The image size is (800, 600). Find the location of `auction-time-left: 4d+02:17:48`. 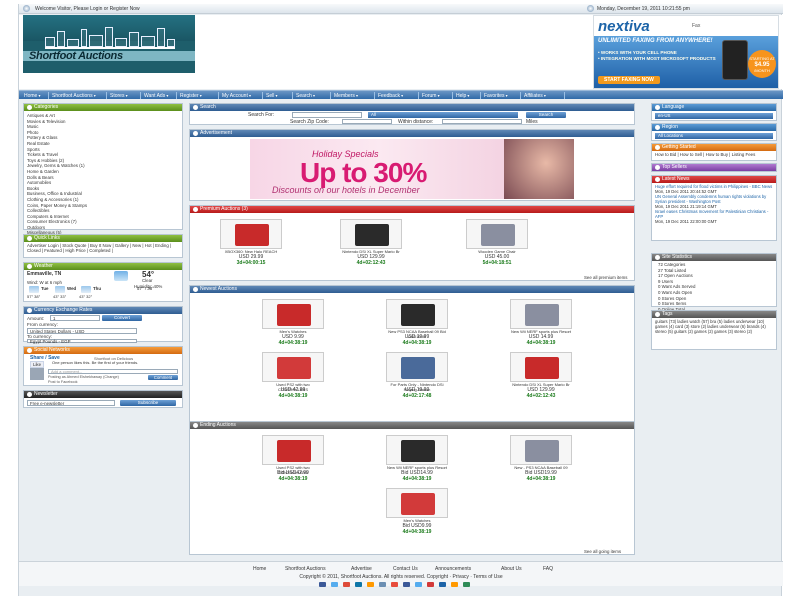

auction-time-left: 4d+02:17:48 is located at coordinates (417, 396).